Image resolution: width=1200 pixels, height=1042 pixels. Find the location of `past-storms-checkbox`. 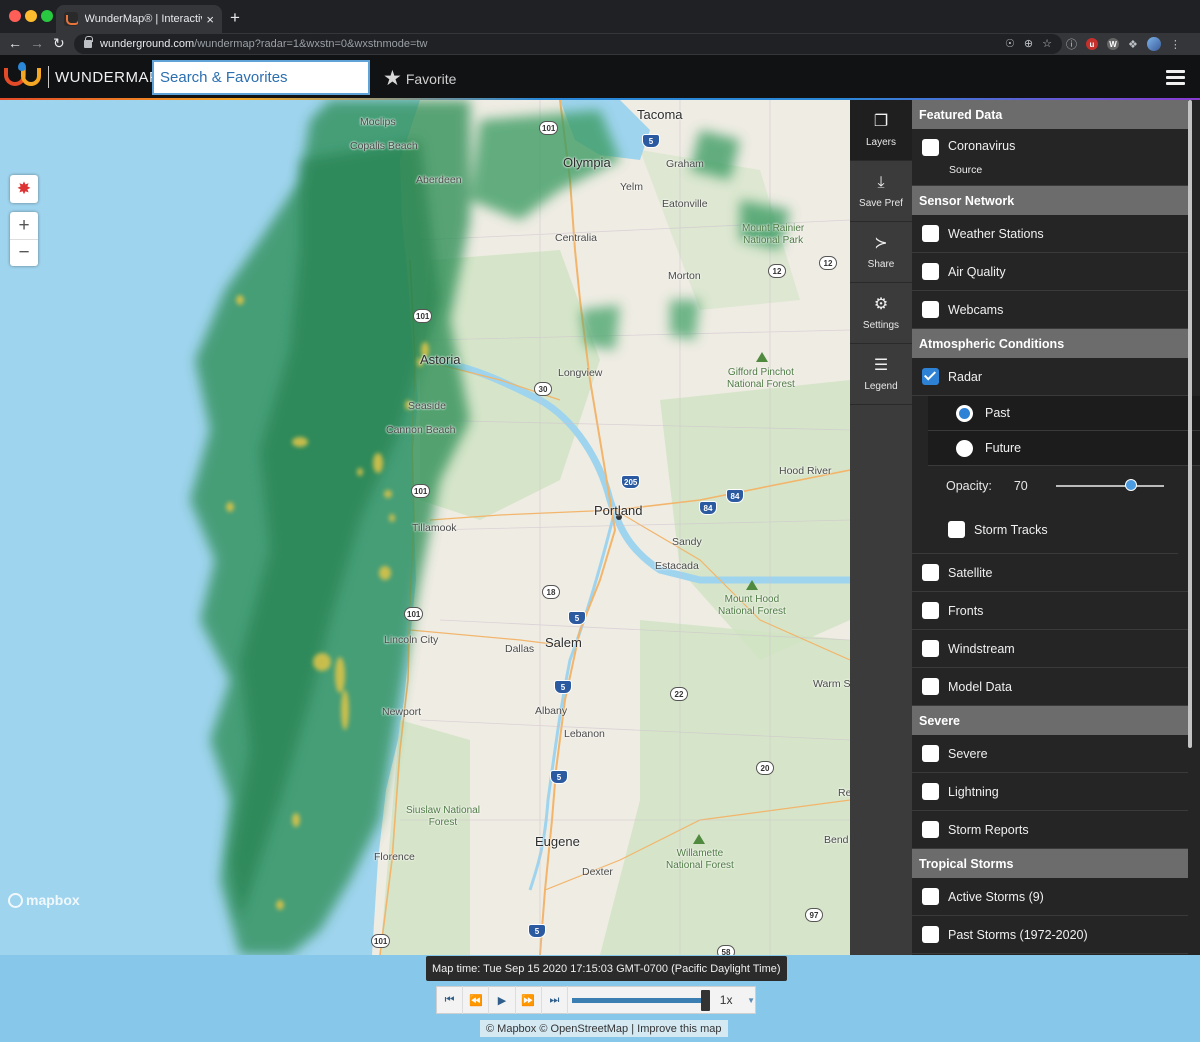

past-storms-checkbox is located at coordinates (930, 934).